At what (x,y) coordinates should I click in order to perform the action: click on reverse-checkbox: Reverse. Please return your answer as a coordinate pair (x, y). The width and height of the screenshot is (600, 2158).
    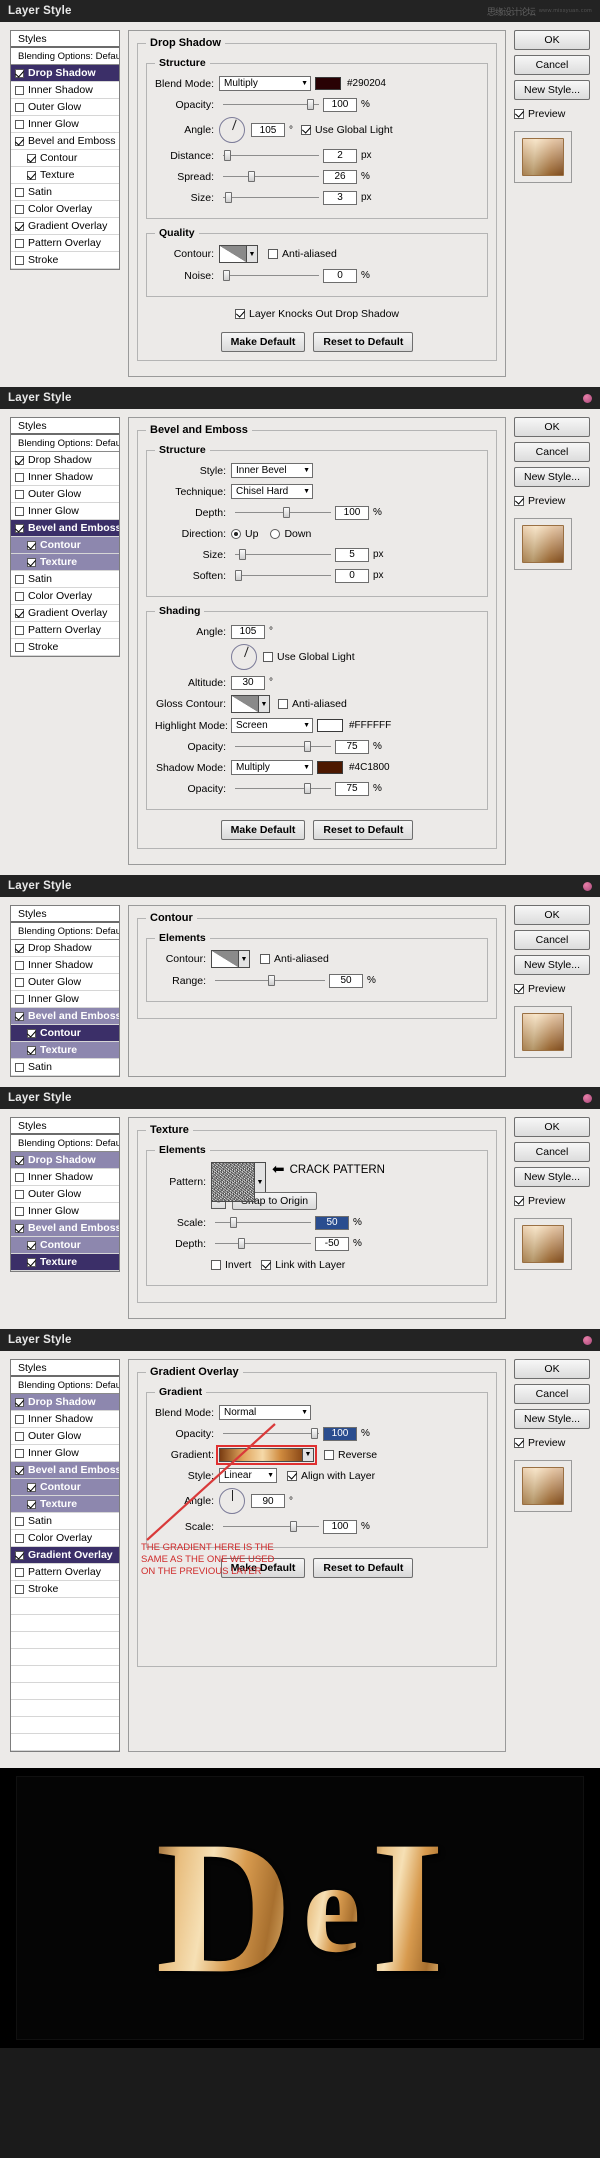
    Looking at the image, I should click on (350, 1455).